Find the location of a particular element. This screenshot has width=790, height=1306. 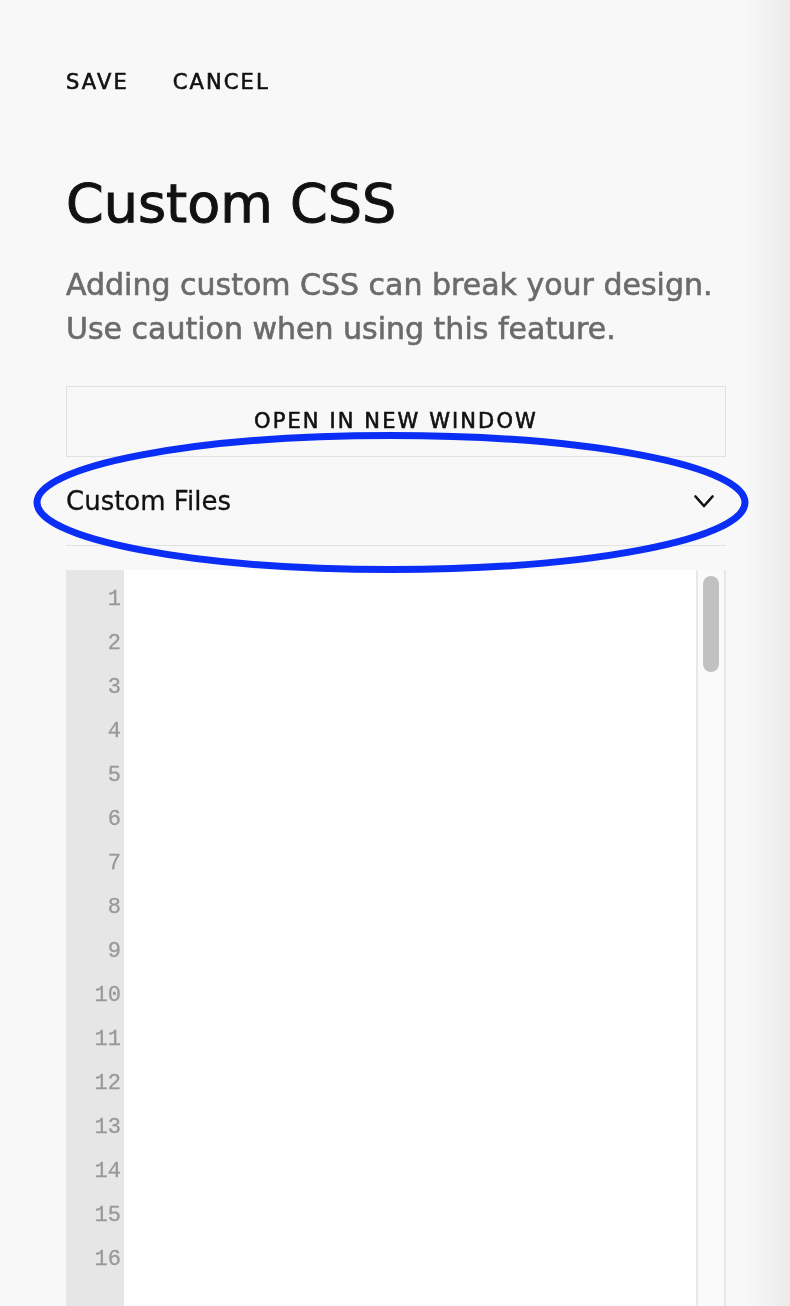

line-number: 3 is located at coordinates (114, 688).